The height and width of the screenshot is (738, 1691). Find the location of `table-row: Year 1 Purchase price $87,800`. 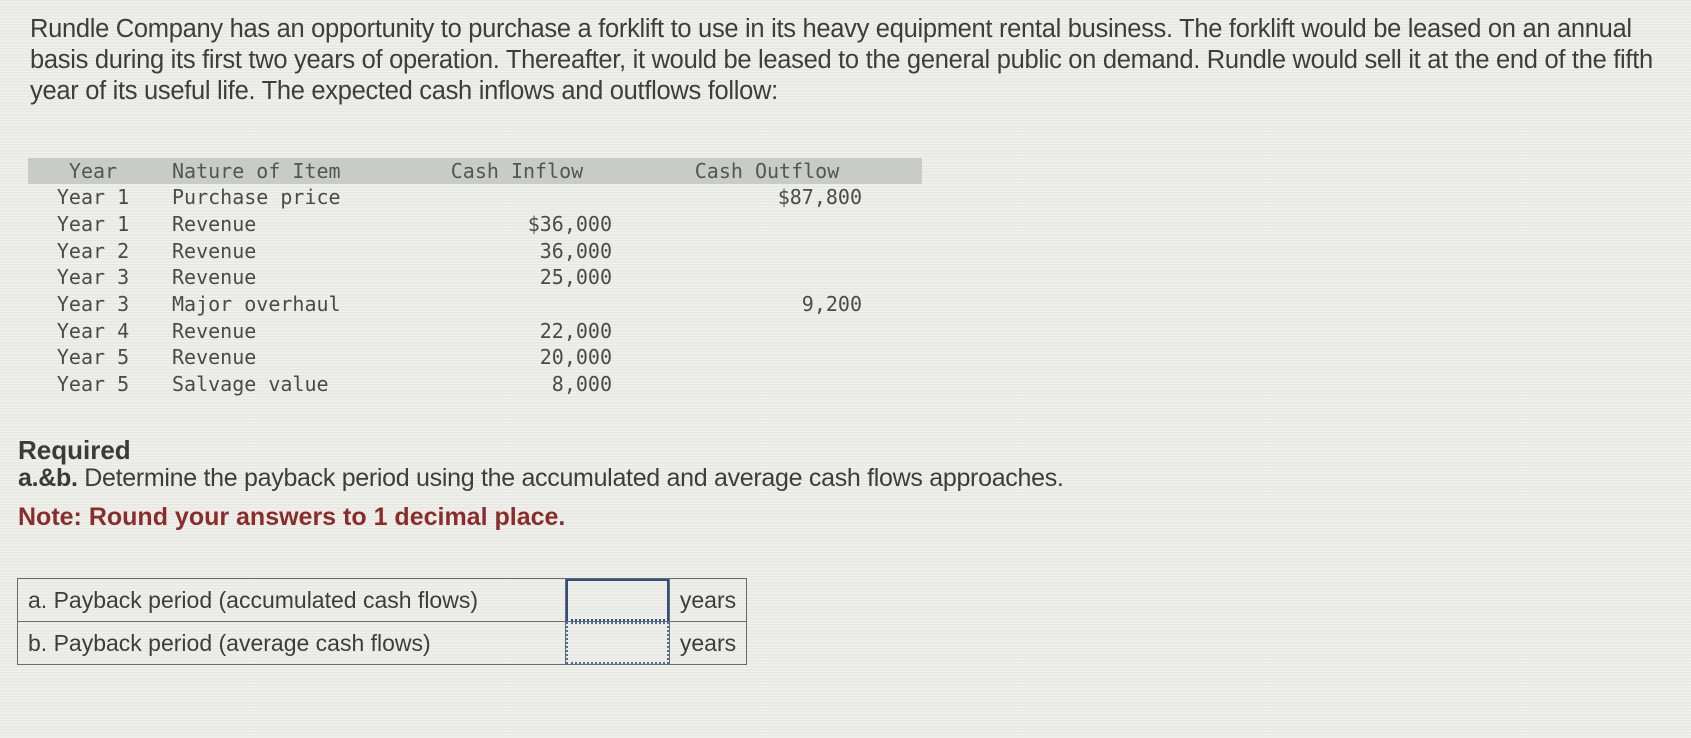

table-row: Year 1 Purchase price $87,800 is located at coordinates (475, 197).